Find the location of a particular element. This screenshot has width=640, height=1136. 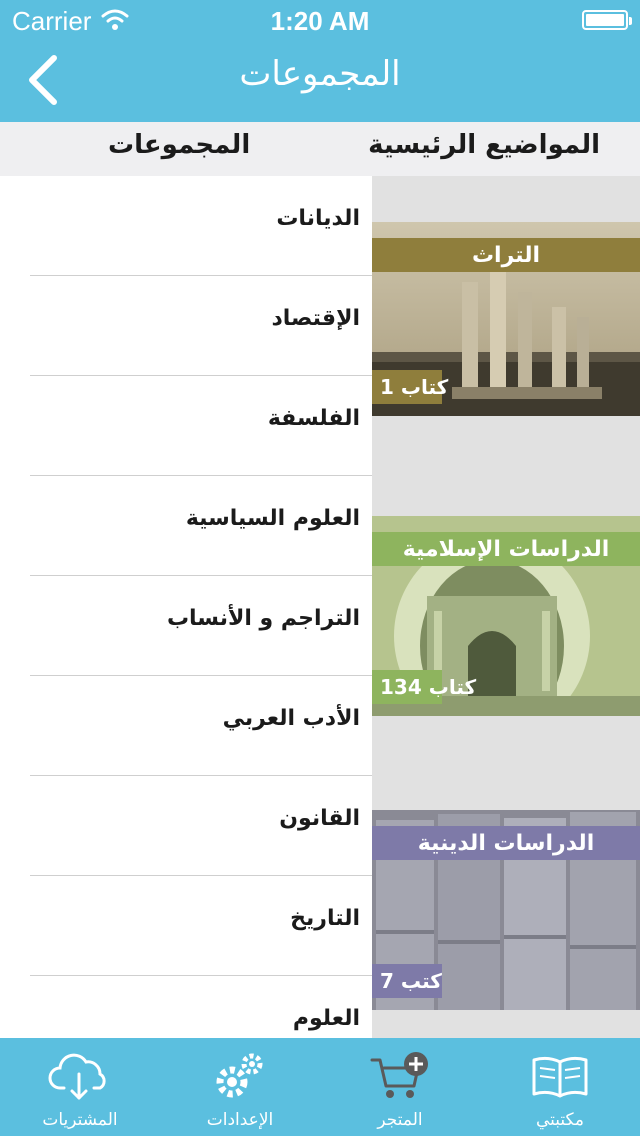

list-item-label: العلوم is located at coordinates (326, 1018).